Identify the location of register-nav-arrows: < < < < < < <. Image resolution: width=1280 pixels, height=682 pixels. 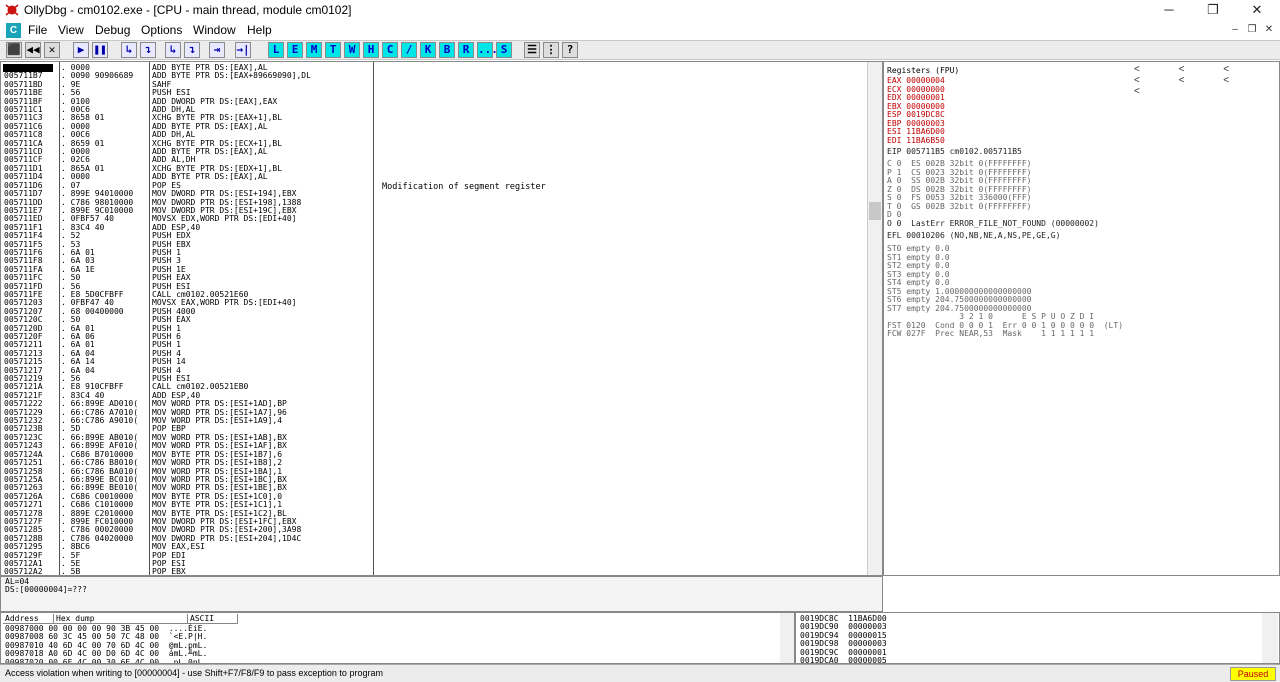
(1206, 80).